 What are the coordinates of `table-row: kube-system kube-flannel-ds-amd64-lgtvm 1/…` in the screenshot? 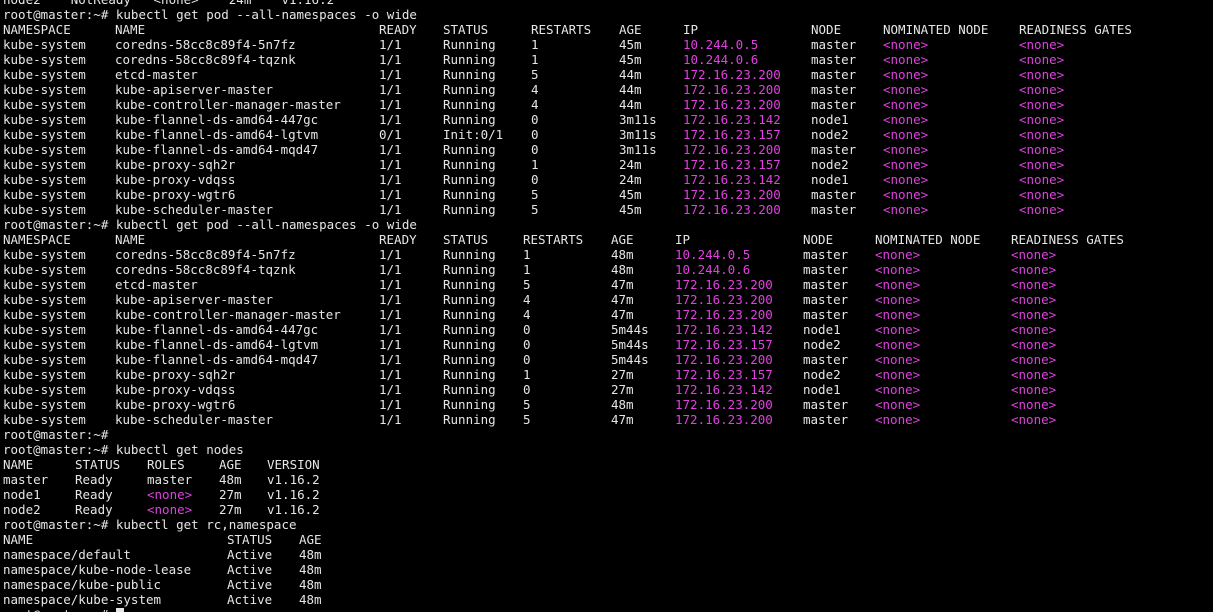 It's located at (529, 344).